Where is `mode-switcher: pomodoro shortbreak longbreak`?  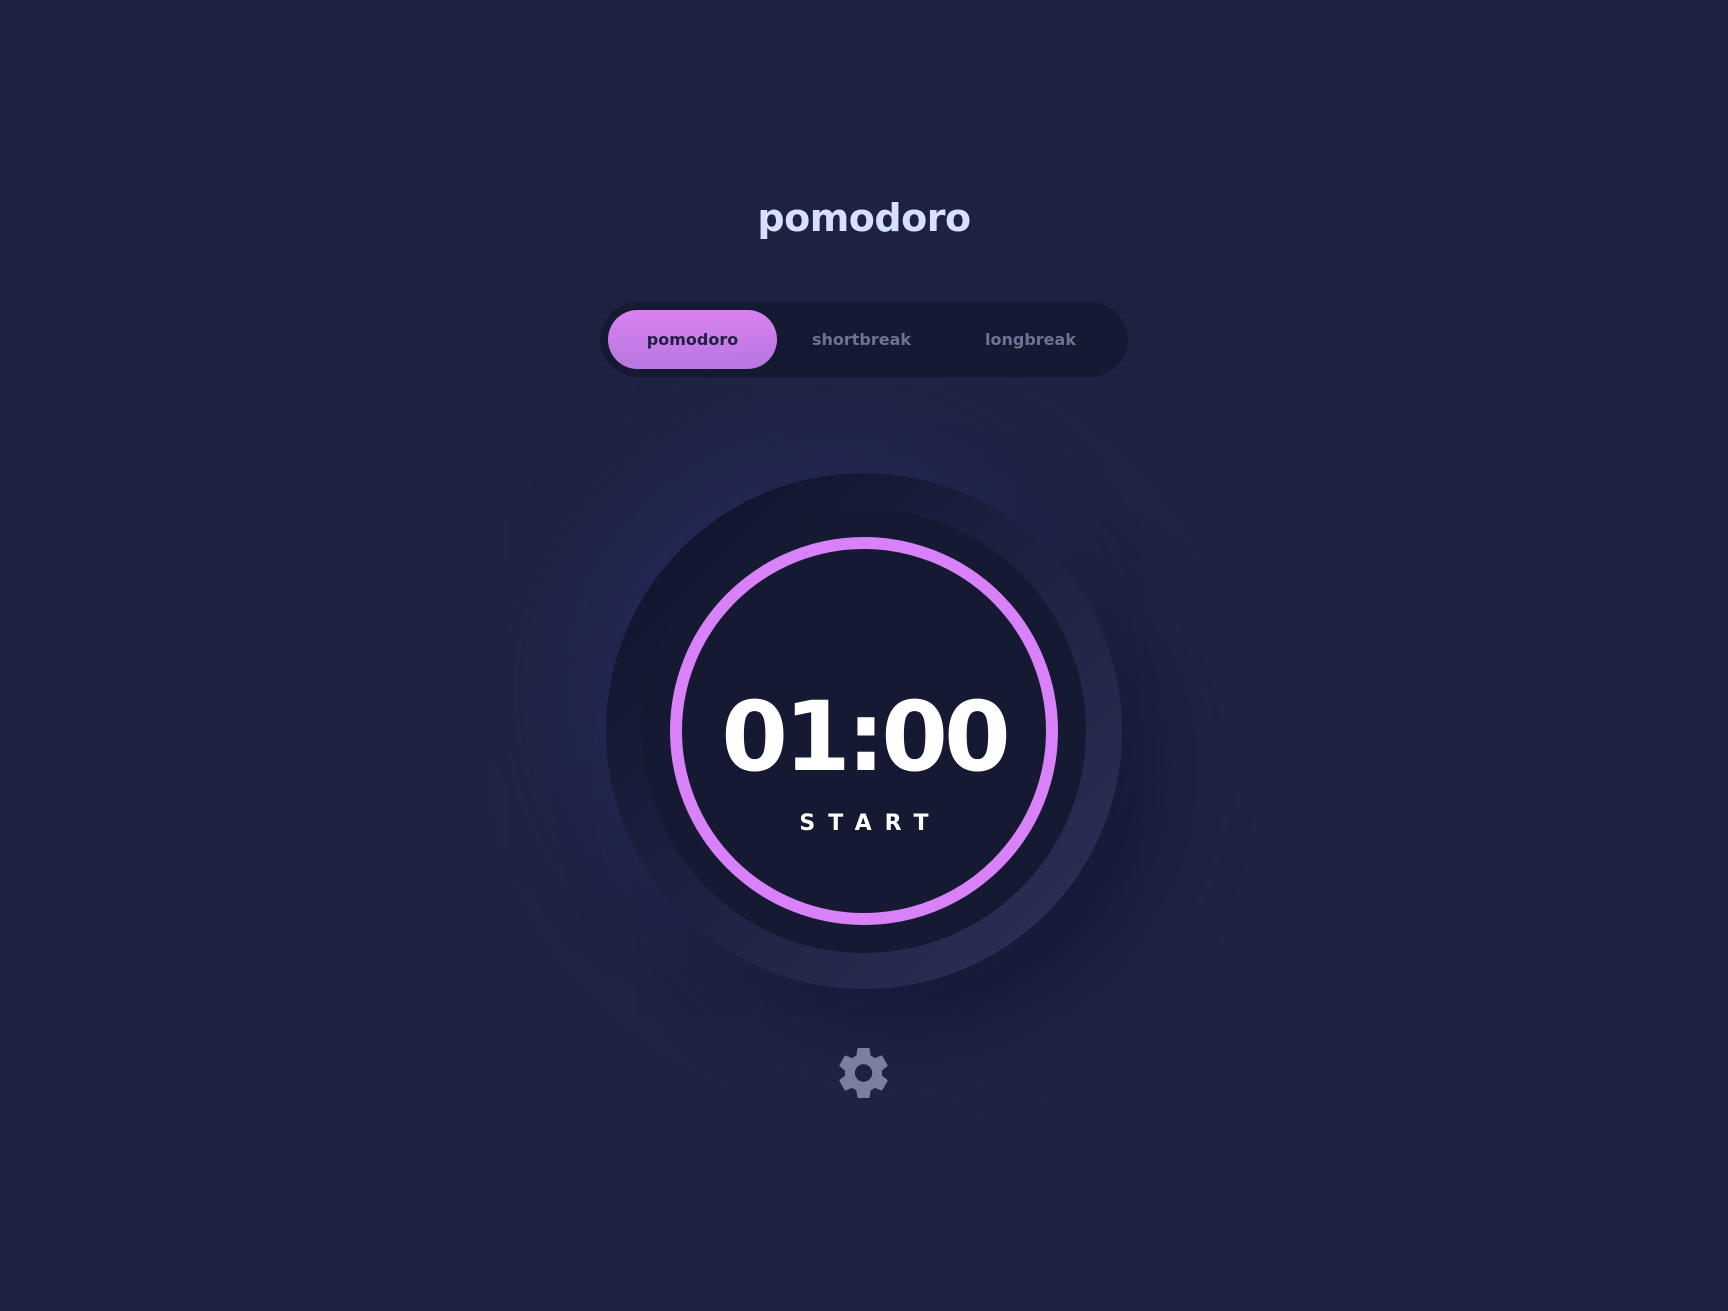
mode-switcher: pomodoro shortbreak longbreak is located at coordinates (864, 339).